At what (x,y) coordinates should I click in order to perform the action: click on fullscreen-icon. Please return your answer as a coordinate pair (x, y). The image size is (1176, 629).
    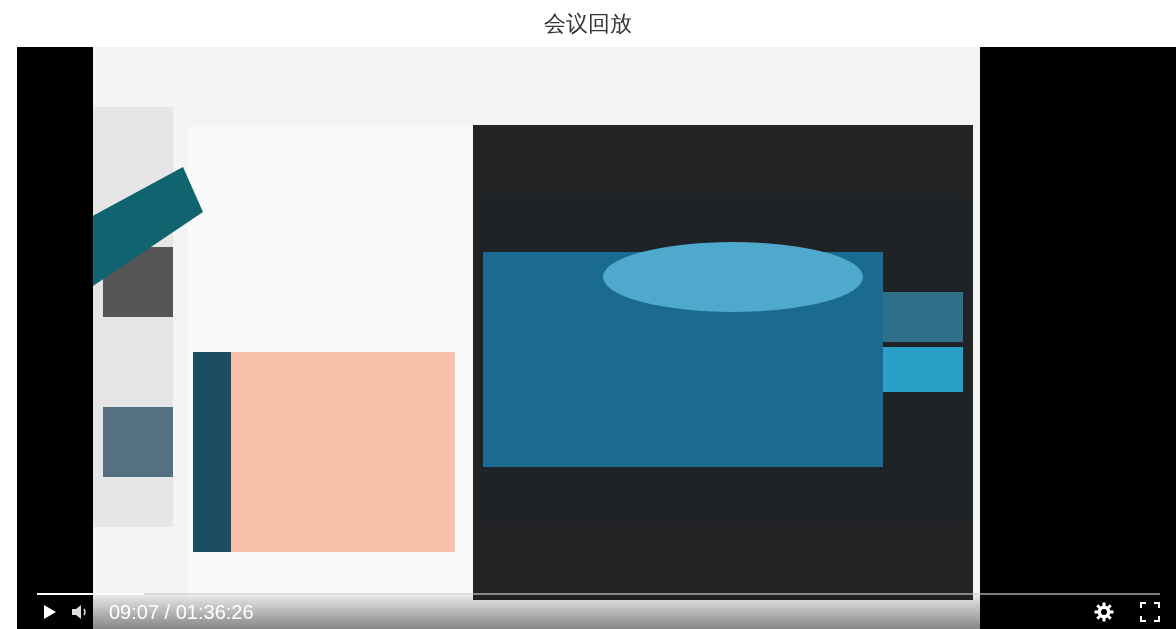
    Looking at the image, I should click on (1150, 612).